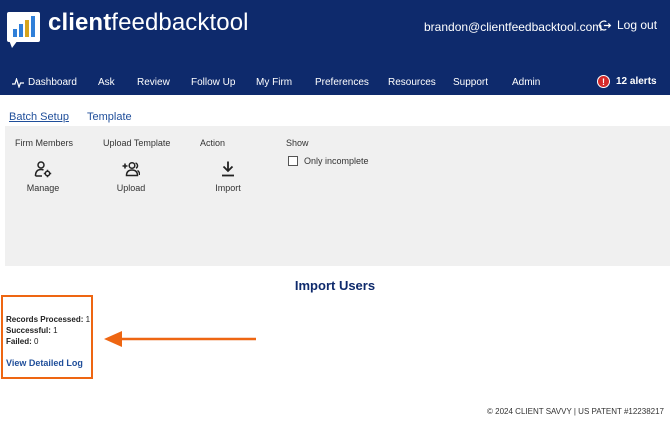 The width and height of the screenshot is (670, 424). I want to click on nav-item-admin: Admin, so click(526, 82).